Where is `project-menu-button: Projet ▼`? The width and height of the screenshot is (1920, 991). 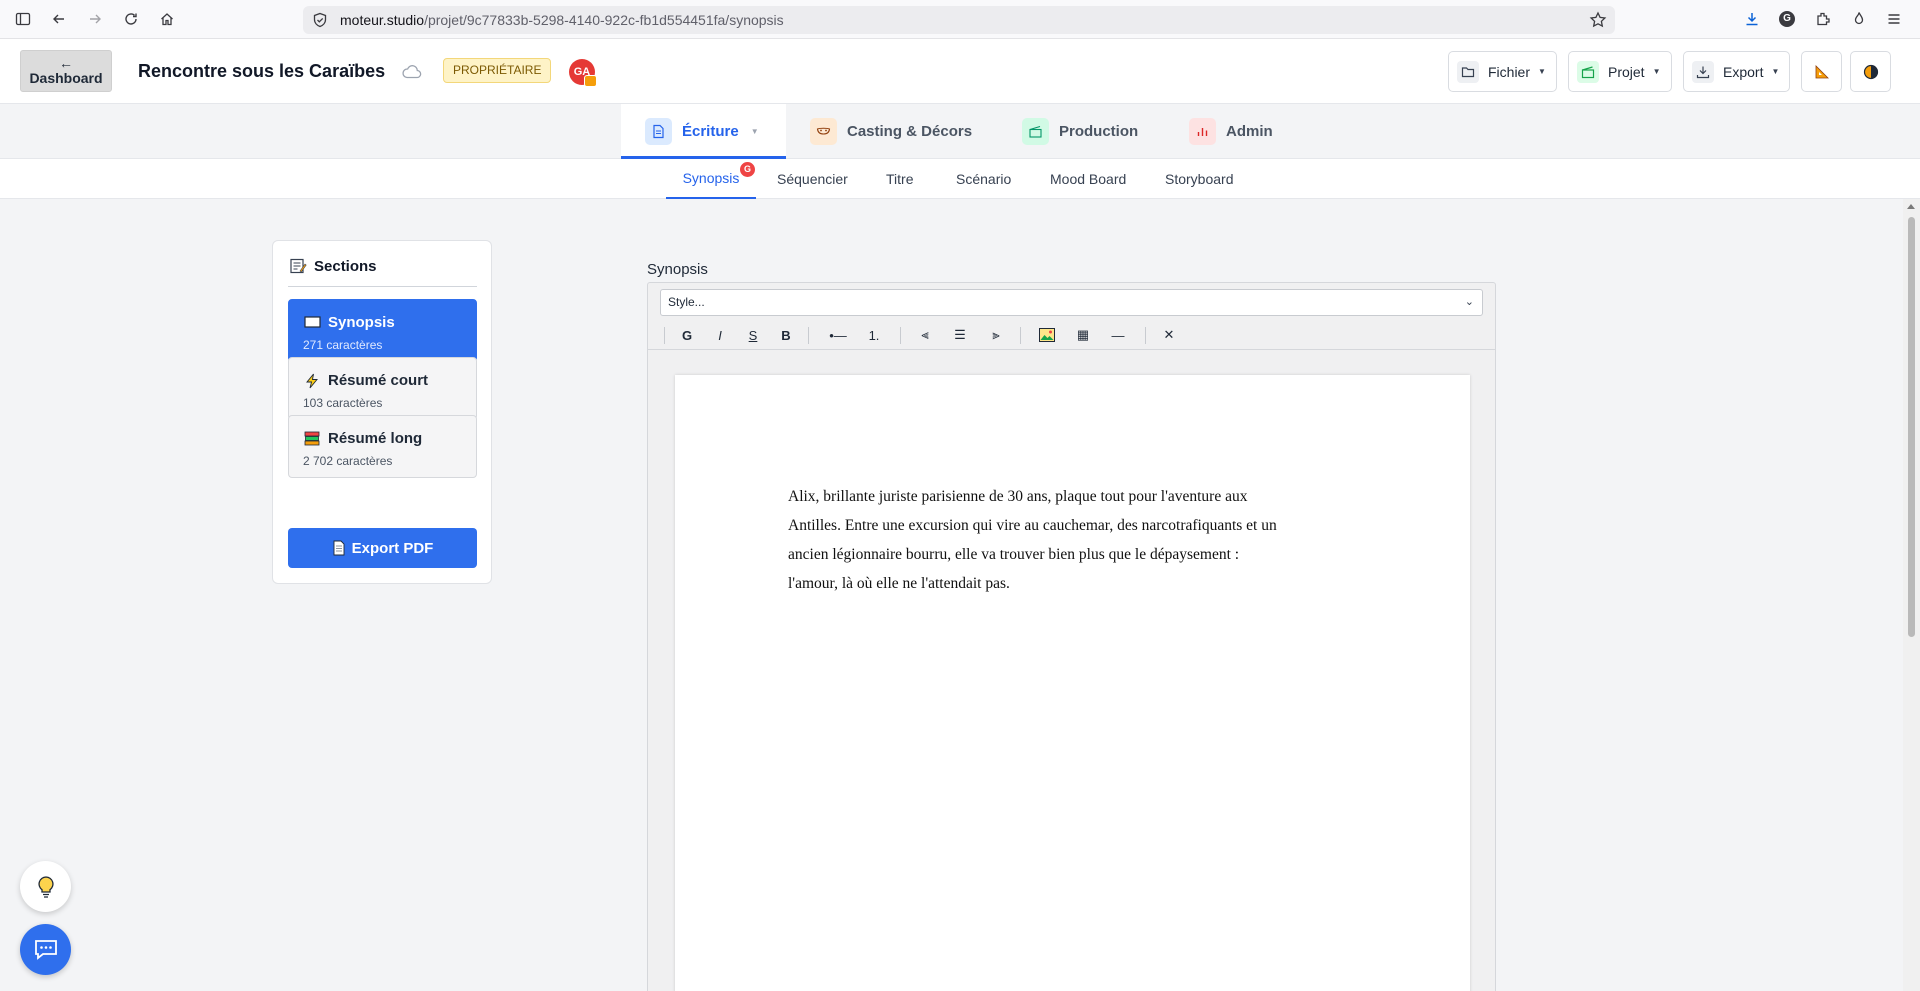
project-menu-button: Projet ▼ is located at coordinates (1620, 71).